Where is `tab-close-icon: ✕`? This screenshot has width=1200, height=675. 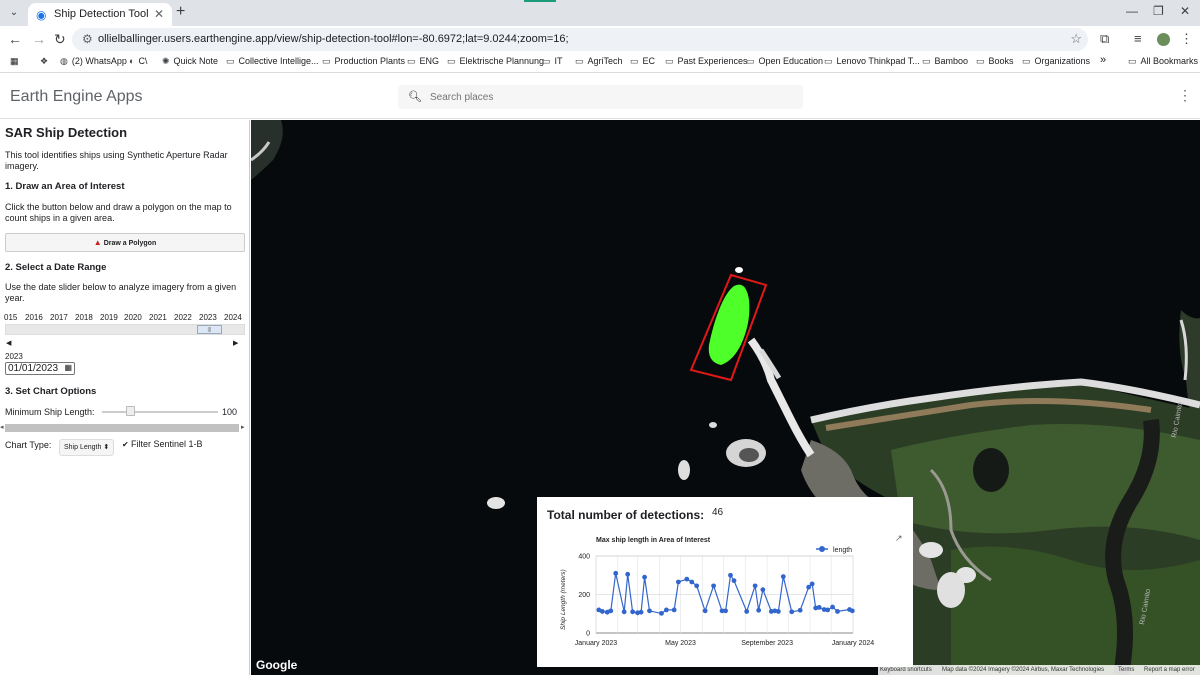 tab-close-icon: ✕ is located at coordinates (159, 14).